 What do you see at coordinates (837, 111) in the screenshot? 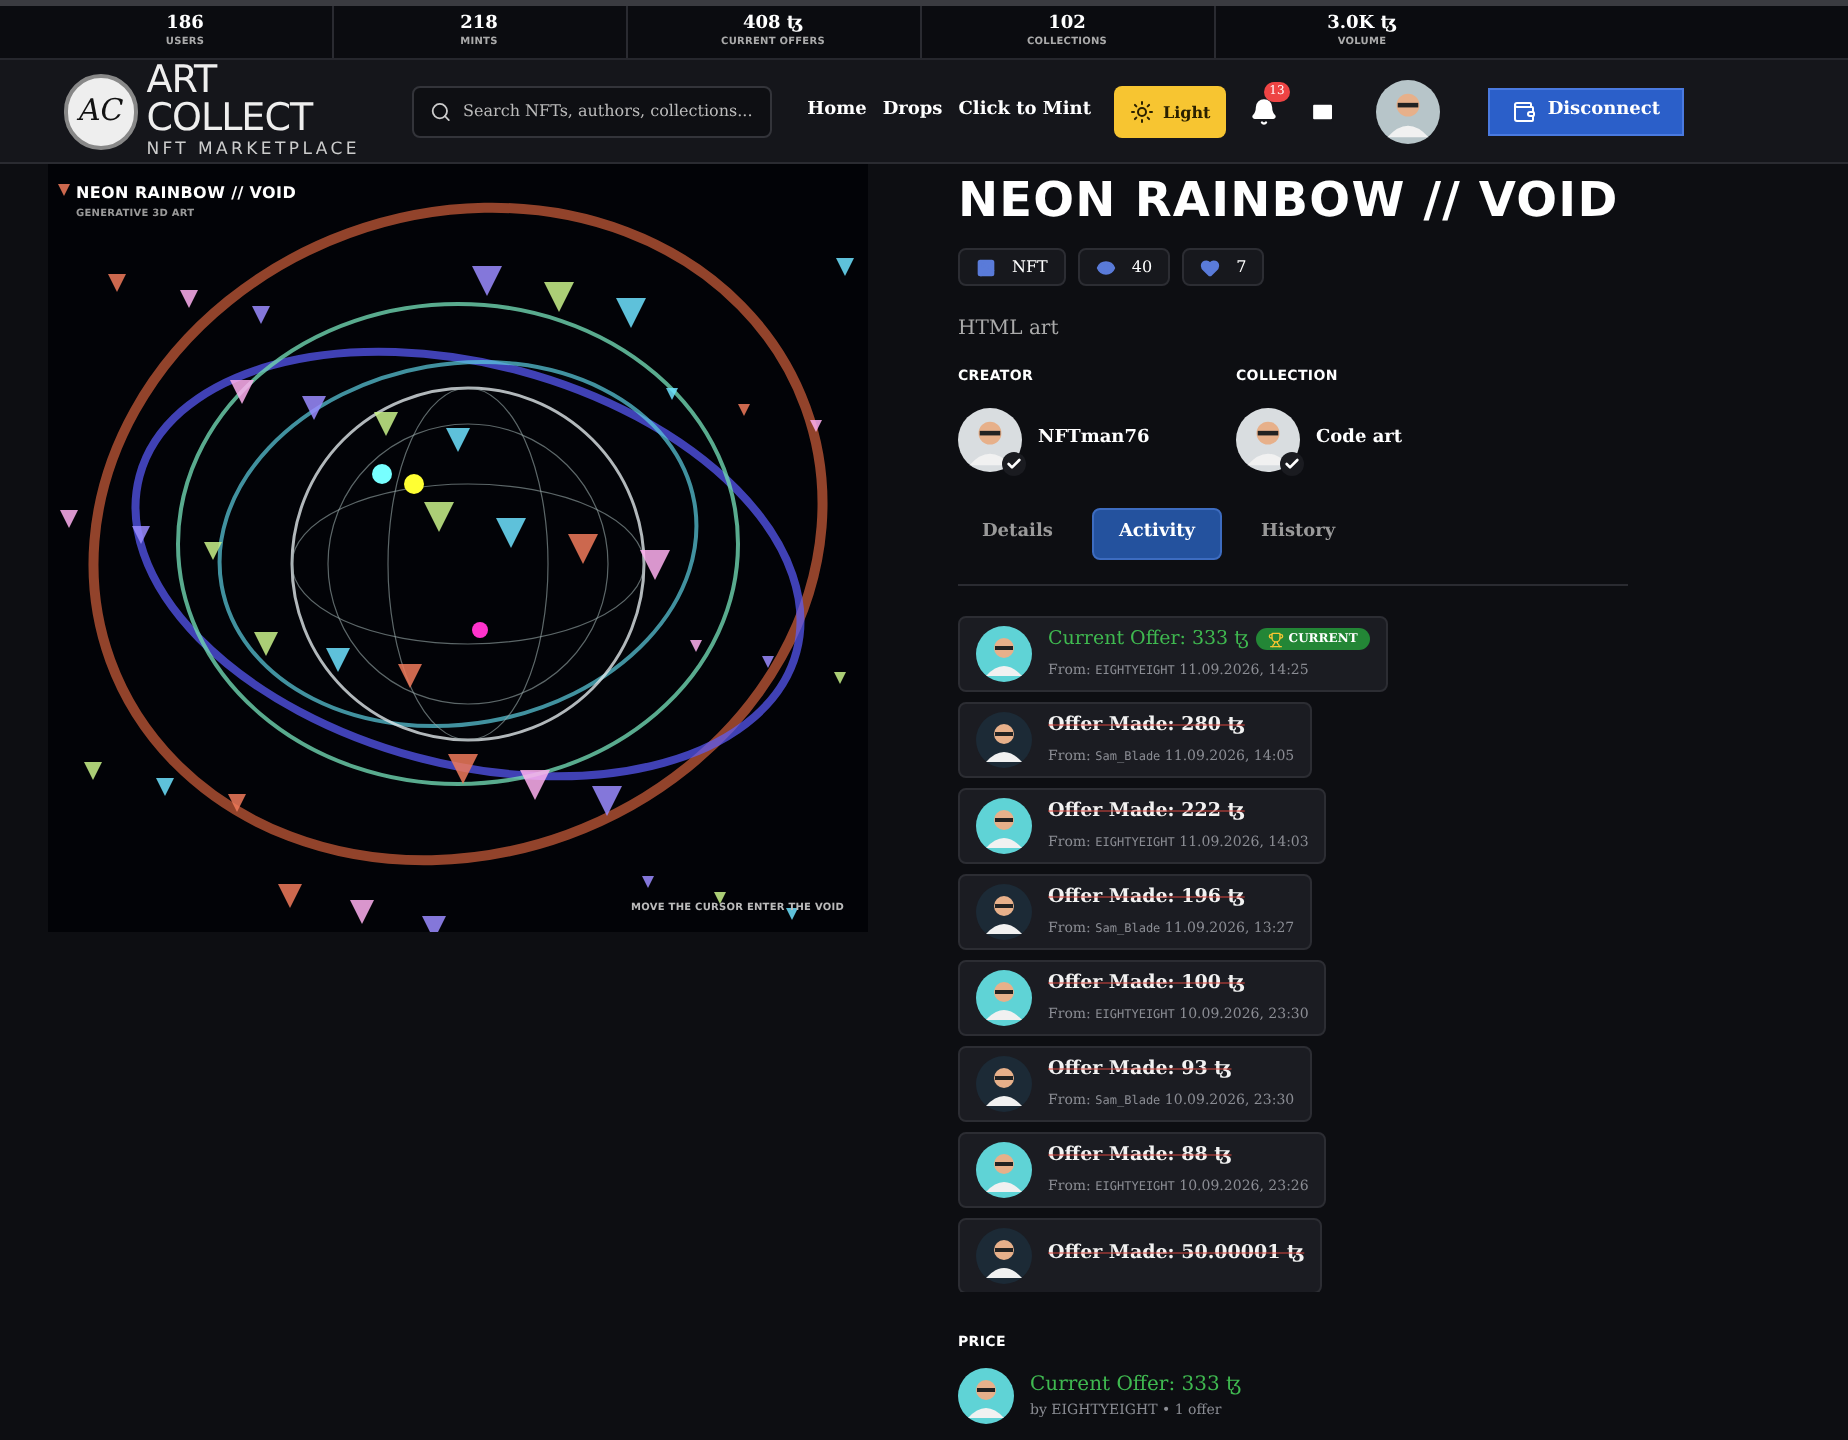
I see `nav-link: Home` at bounding box center [837, 111].